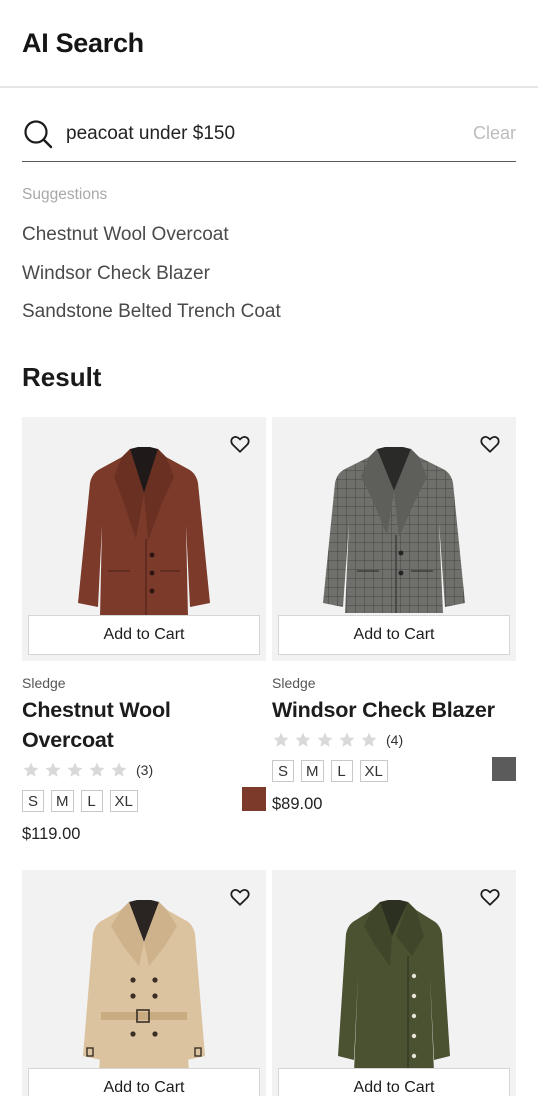  What do you see at coordinates (144, 725) in the screenshot?
I see `product-name: Chestnut Wool Overcoat` at bounding box center [144, 725].